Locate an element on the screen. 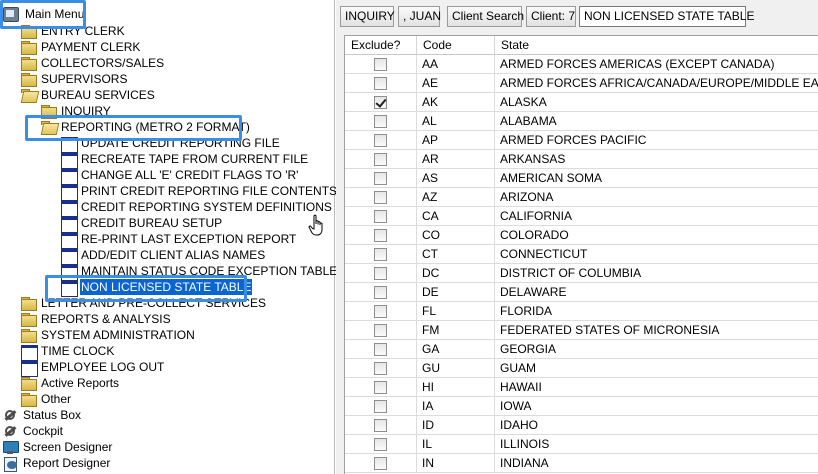 This screenshot has height=474, width=818. tree-item: ENTRY CLERK is located at coordinates (73, 31).